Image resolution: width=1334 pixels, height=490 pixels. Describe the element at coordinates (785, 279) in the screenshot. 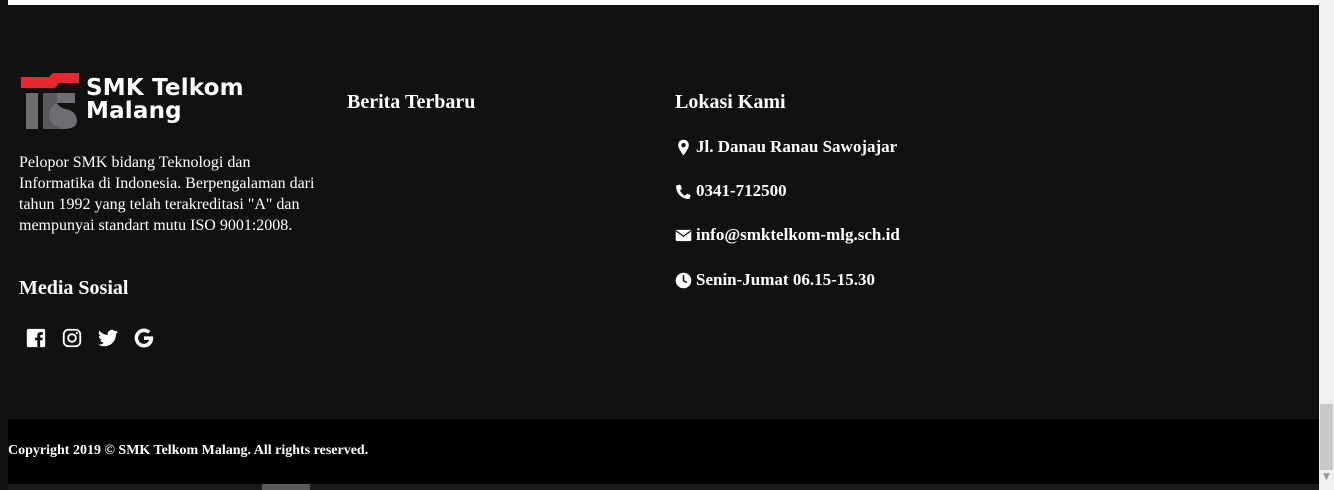

I see `hours-text: Senin-Jumat 06.15-15.30` at that location.